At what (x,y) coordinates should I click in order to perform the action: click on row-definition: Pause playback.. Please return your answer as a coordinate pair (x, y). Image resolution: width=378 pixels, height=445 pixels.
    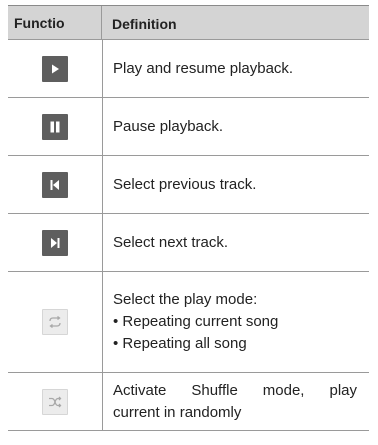
    Looking at the image, I should click on (168, 126).